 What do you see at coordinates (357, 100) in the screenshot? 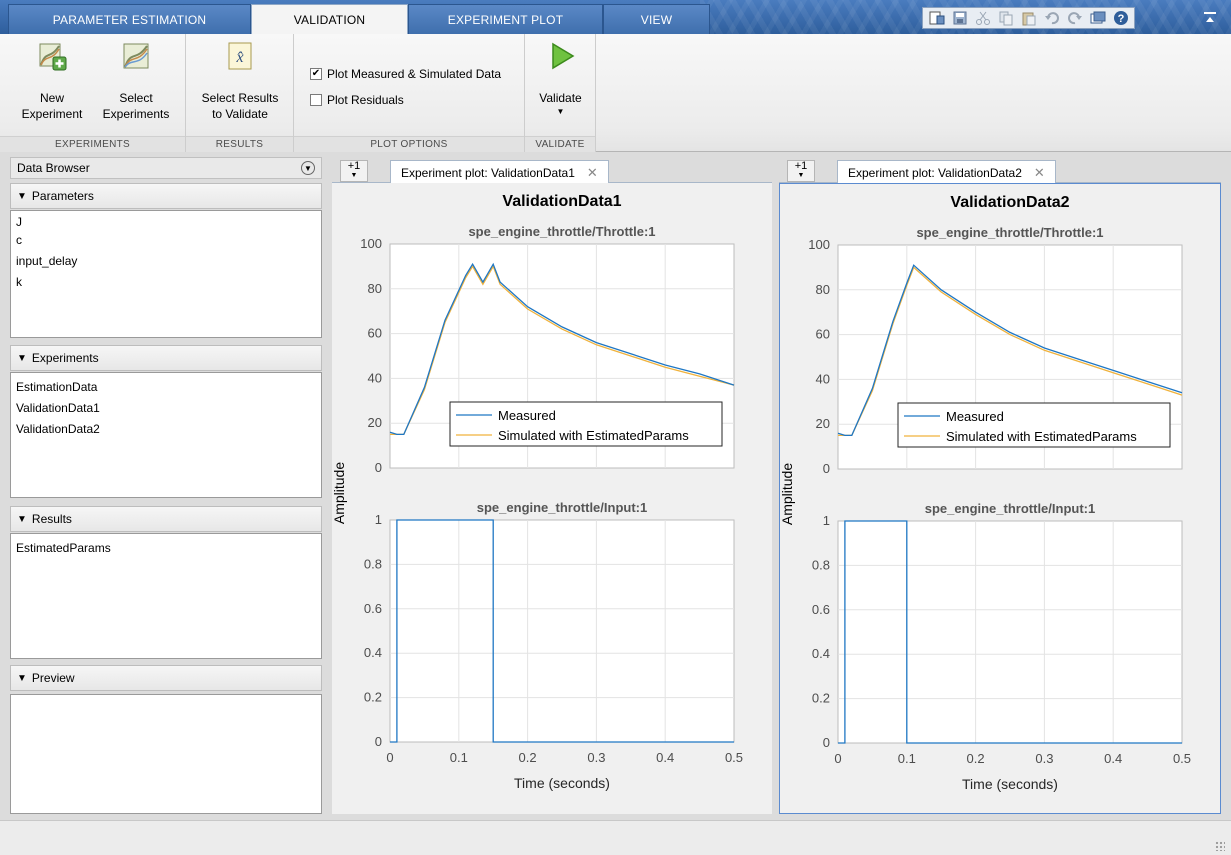
I see `plot-residuals-checkbox: Plot Residuals` at bounding box center [357, 100].